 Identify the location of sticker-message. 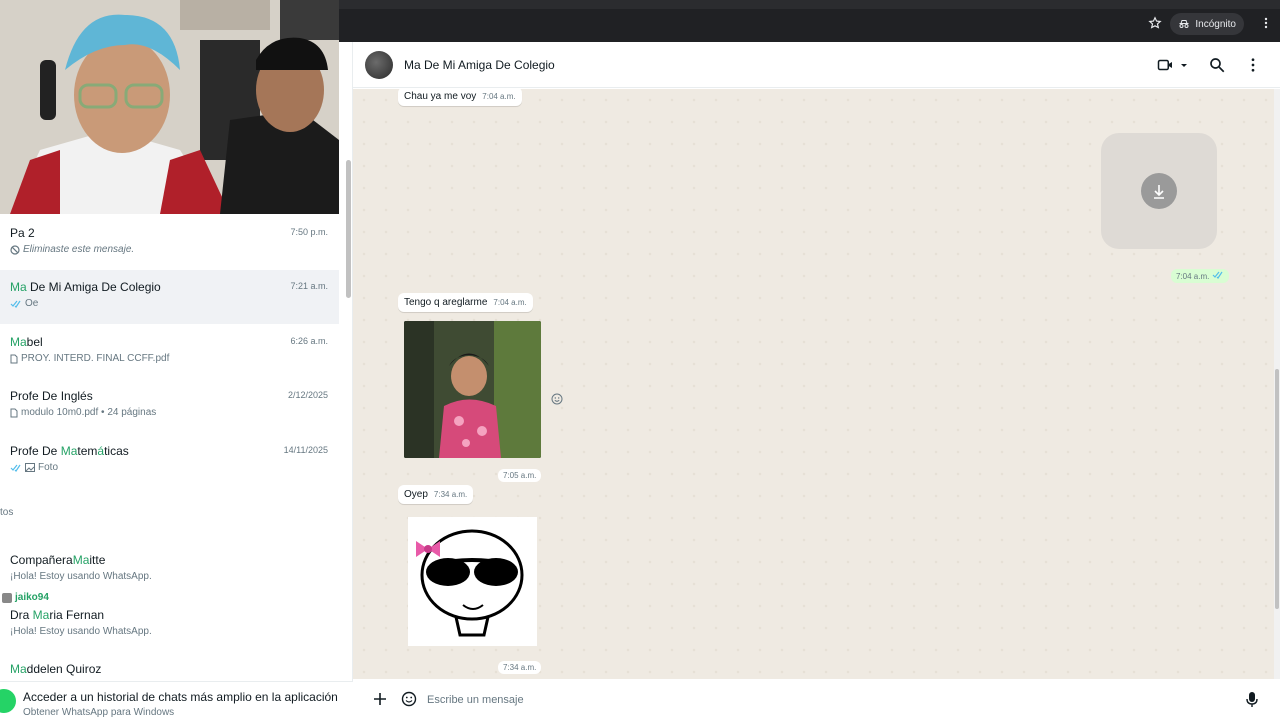
(472, 581).